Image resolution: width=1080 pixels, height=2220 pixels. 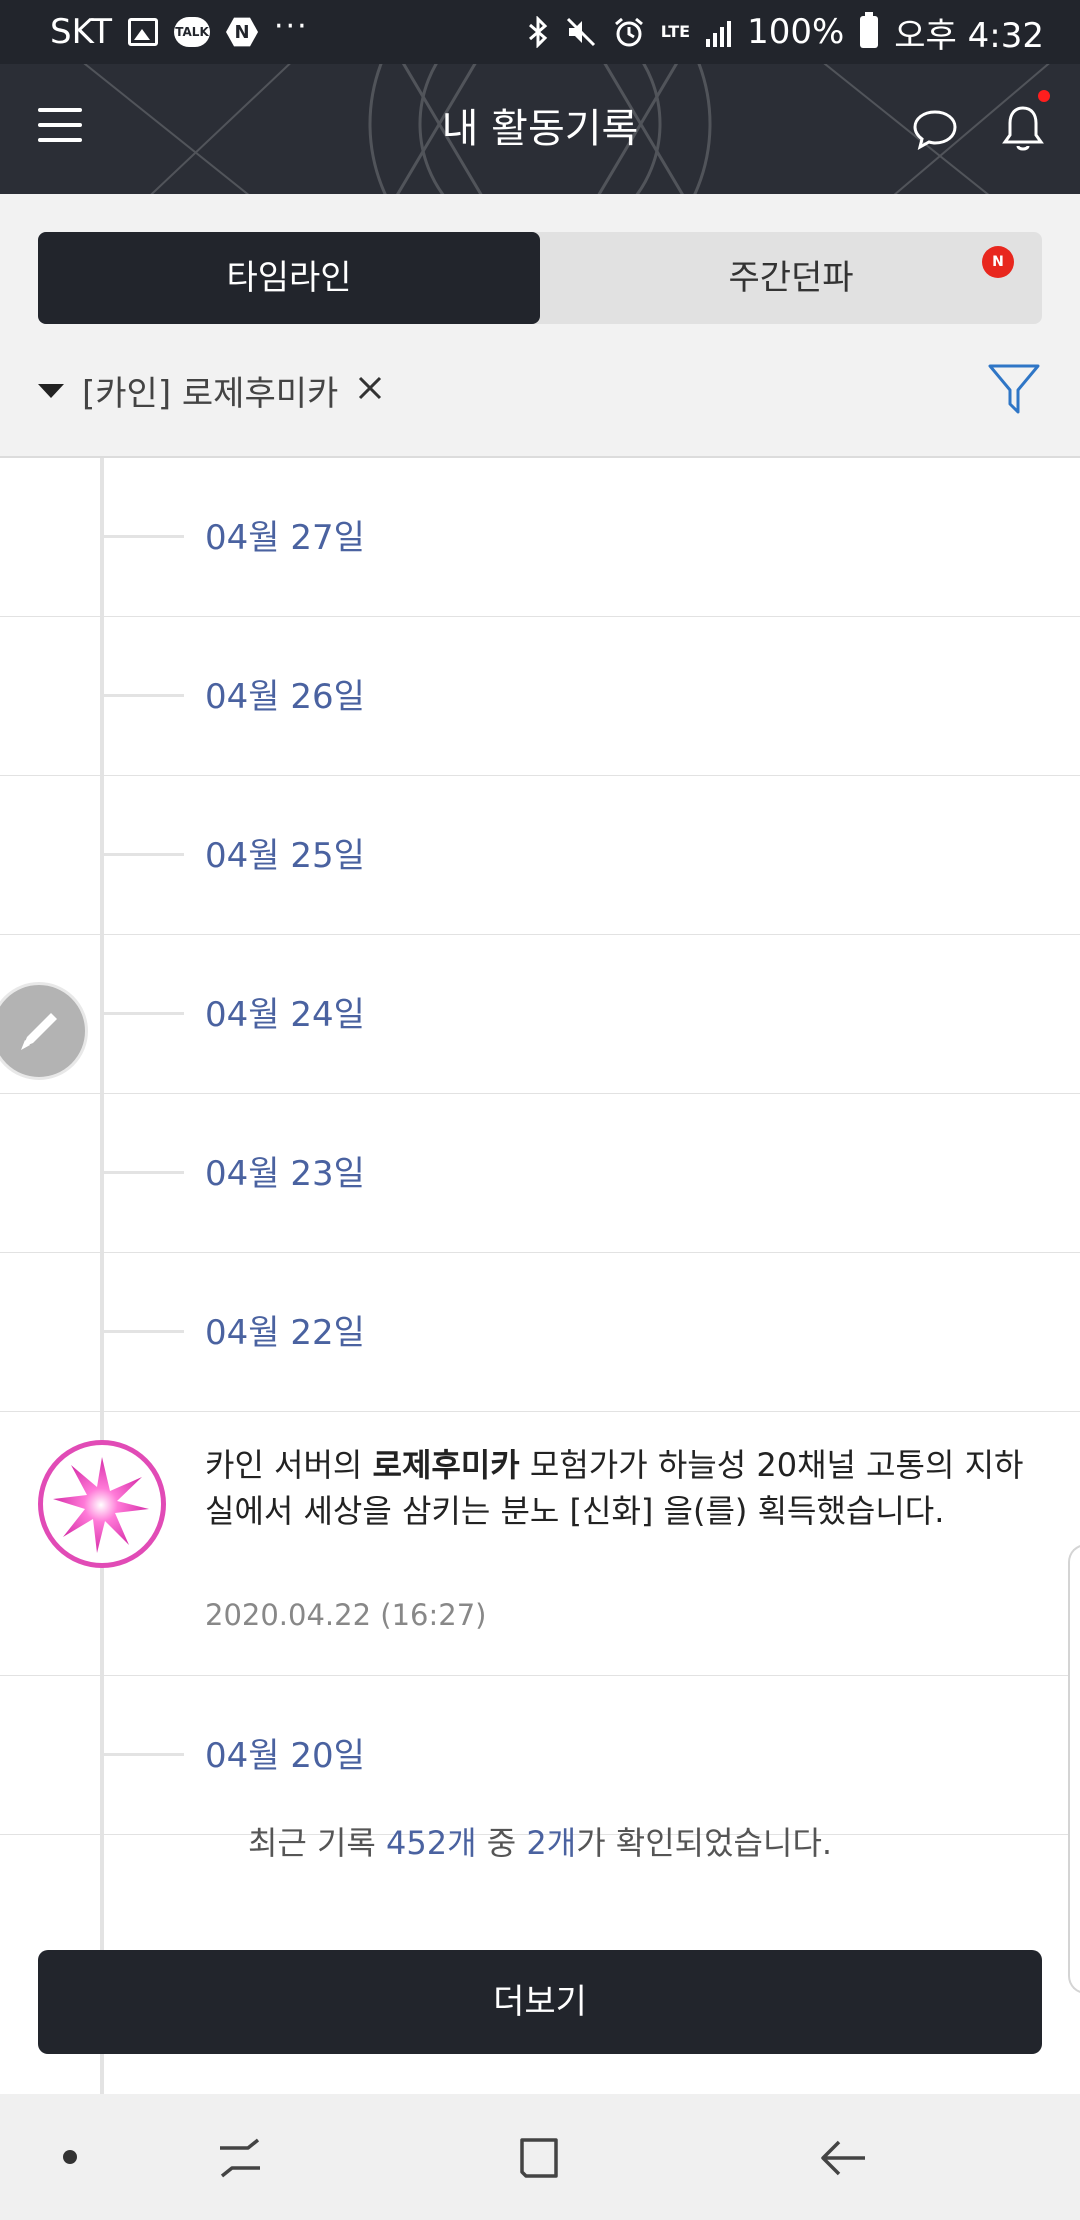 I want to click on caret-down-icon, so click(x=51, y=391).